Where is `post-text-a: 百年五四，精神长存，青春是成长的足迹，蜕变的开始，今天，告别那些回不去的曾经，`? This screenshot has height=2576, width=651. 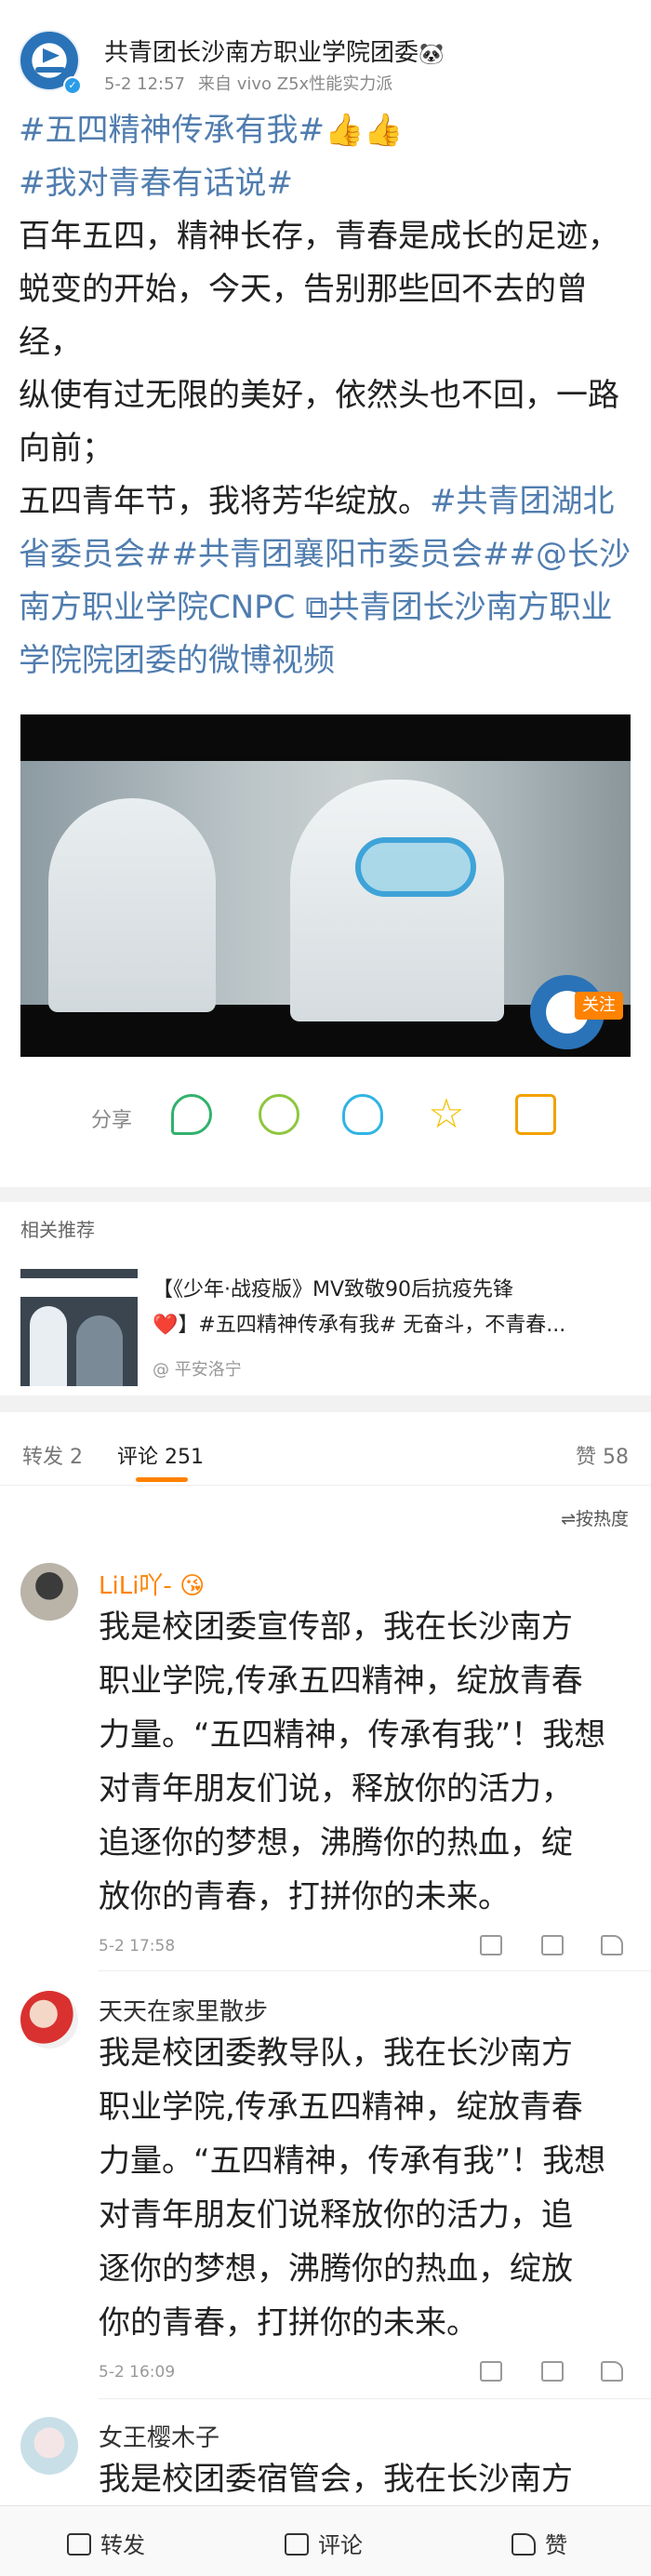 post-text-a: 百年五四，精神长存，青春是成长的足迹，蜕变的开始，今天，告别那些回不去的曾经， is located at coordinates (319, 289).